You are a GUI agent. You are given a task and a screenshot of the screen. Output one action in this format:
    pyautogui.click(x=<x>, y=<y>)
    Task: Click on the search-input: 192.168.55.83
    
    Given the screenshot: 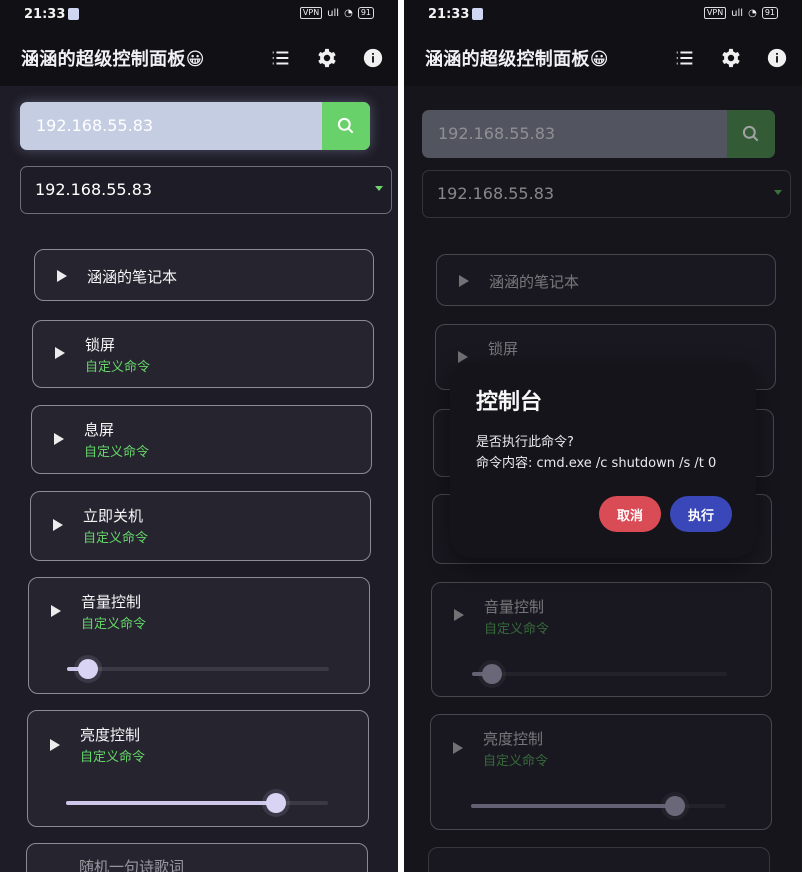 What is the action you would take?
    pyautogui.click(x=171, y=126)
    